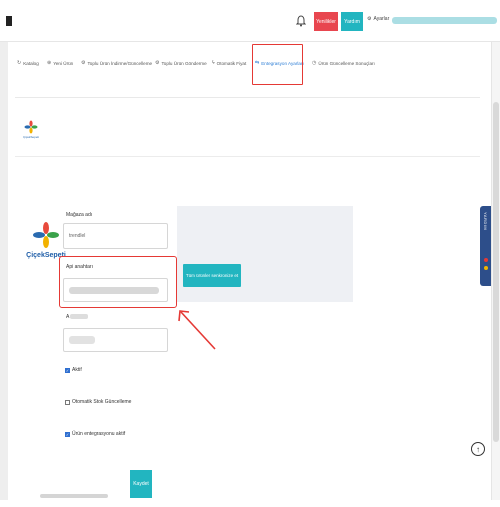 This screenshot has width=500, height=507. I want to click on marketplace-logo-small: ÇiçekSepeti, so click(31, 132).